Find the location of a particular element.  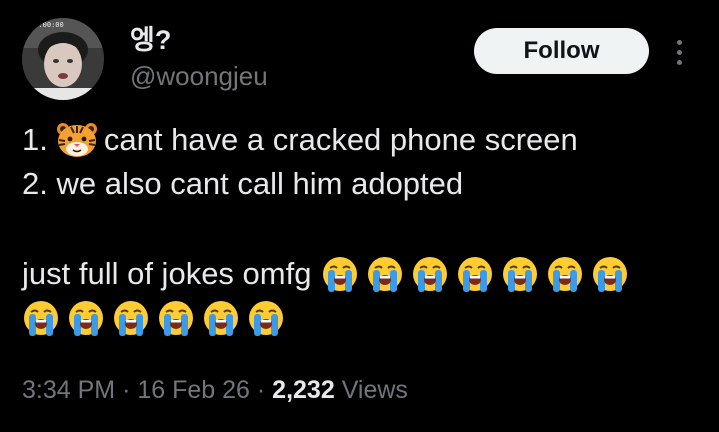

tweet-date: 16 Feb 26 is located at coordinates (193, 390).